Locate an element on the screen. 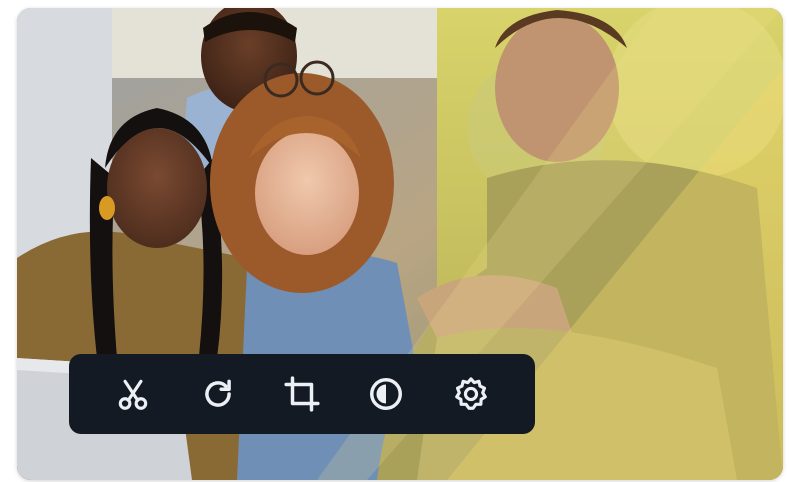  adjust-button: Adjust is located at coordinates (386, 394).